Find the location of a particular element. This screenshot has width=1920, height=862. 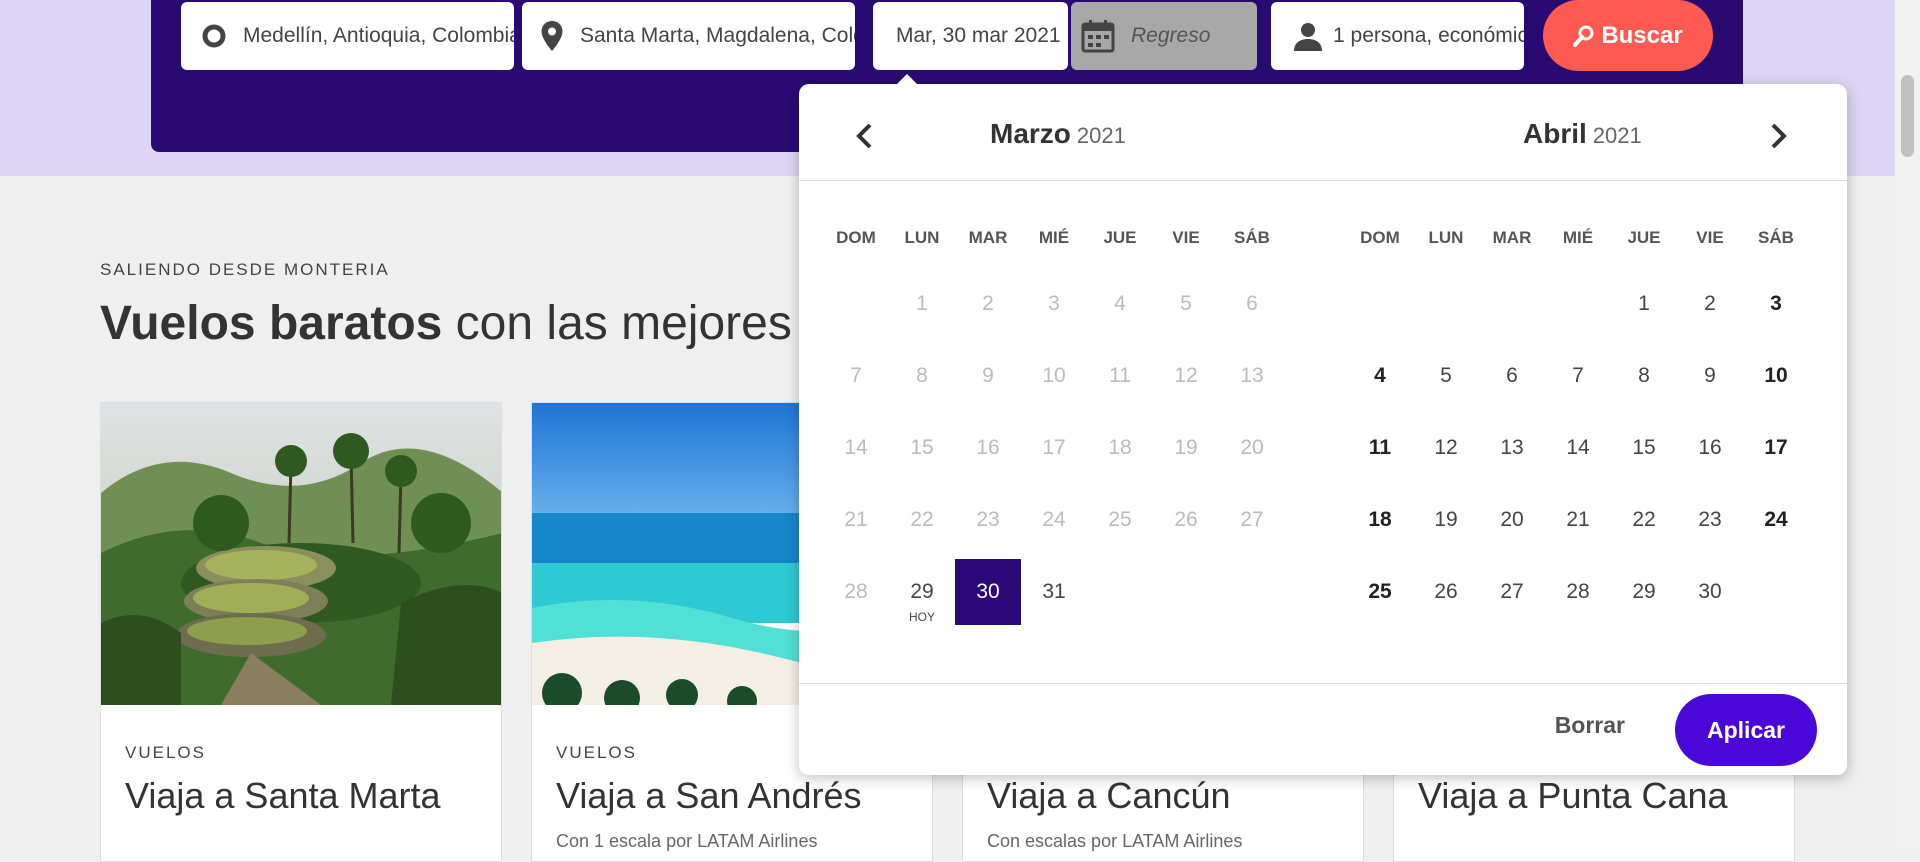

card-image-ciudad-perdida is located at coordinates (301, 554).